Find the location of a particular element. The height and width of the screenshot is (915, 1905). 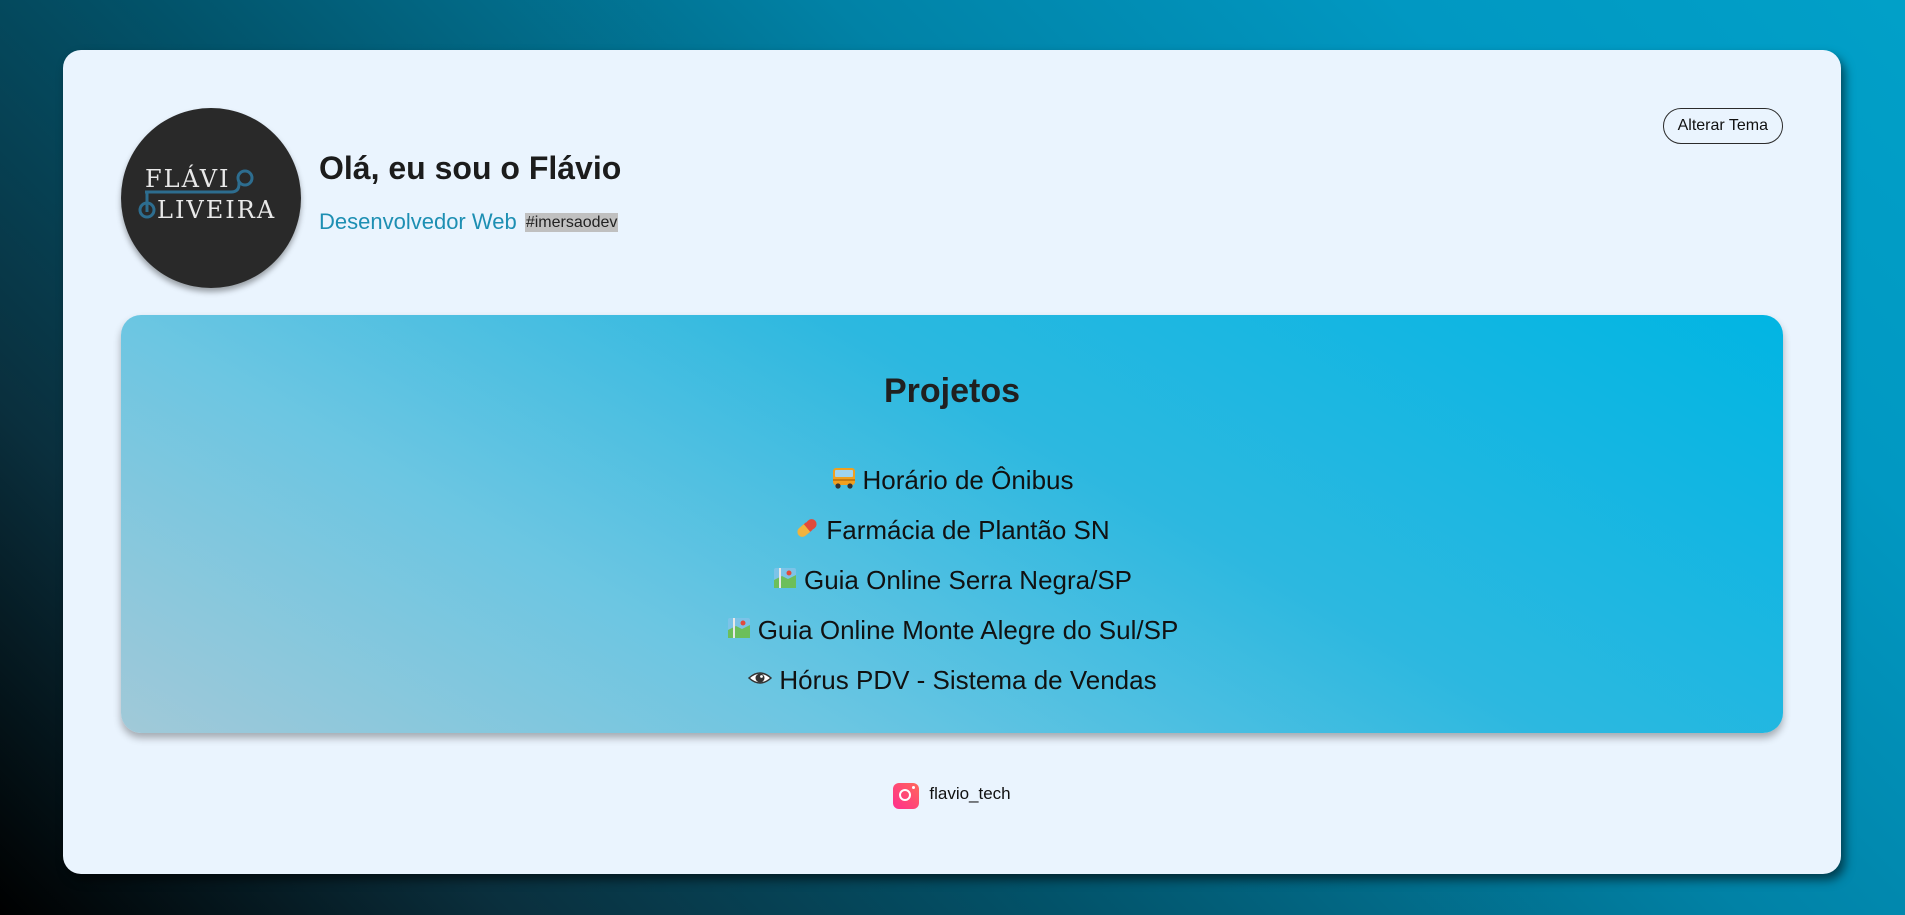

instagram-link: flavio_tech is located at coordinates (952, 796).